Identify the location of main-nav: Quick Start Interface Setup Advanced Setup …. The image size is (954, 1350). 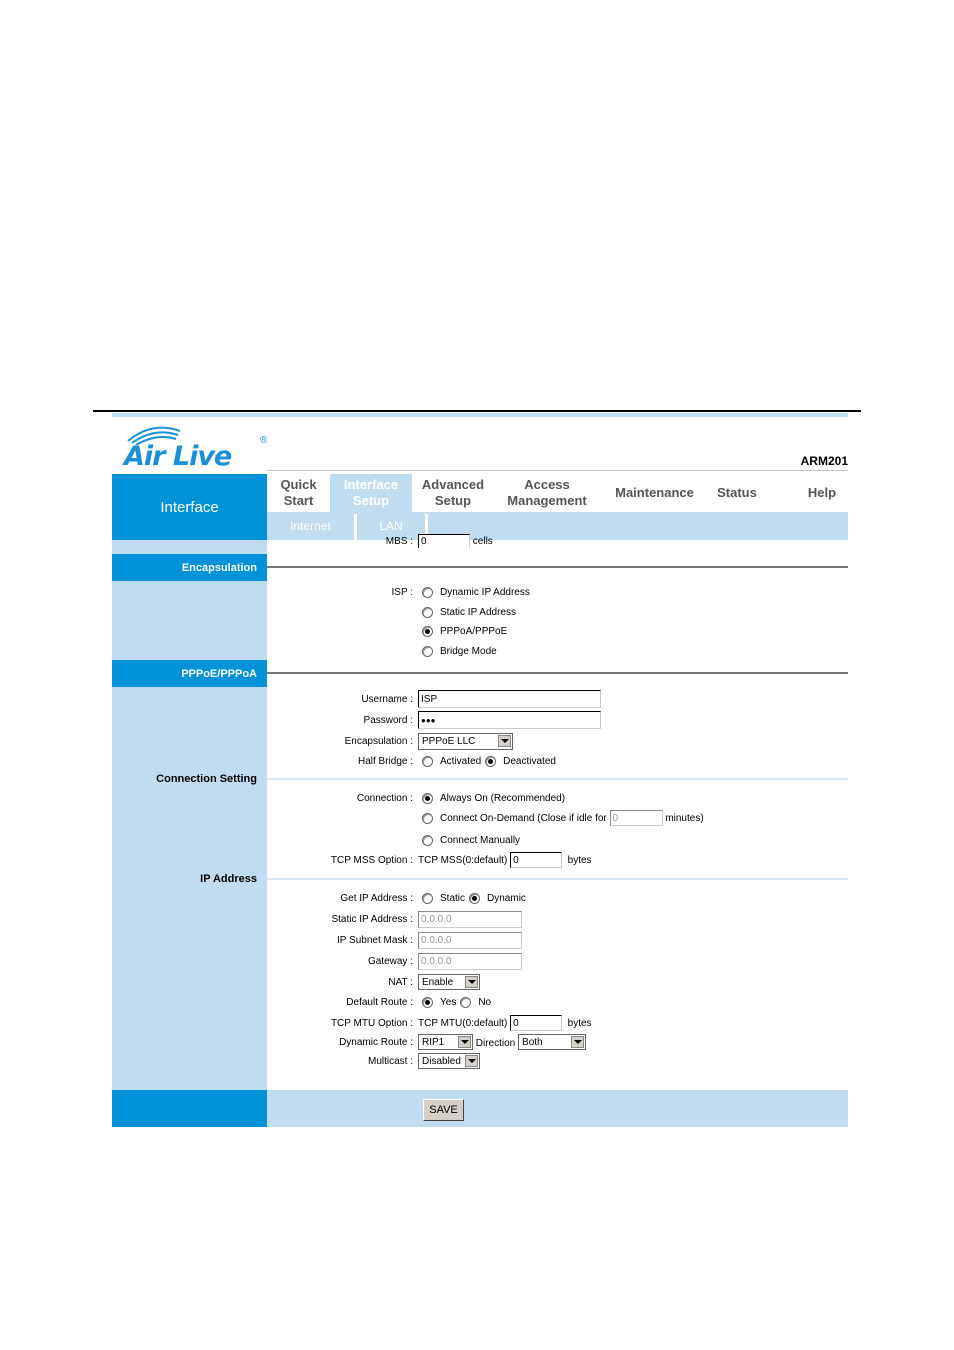
(557, 493).